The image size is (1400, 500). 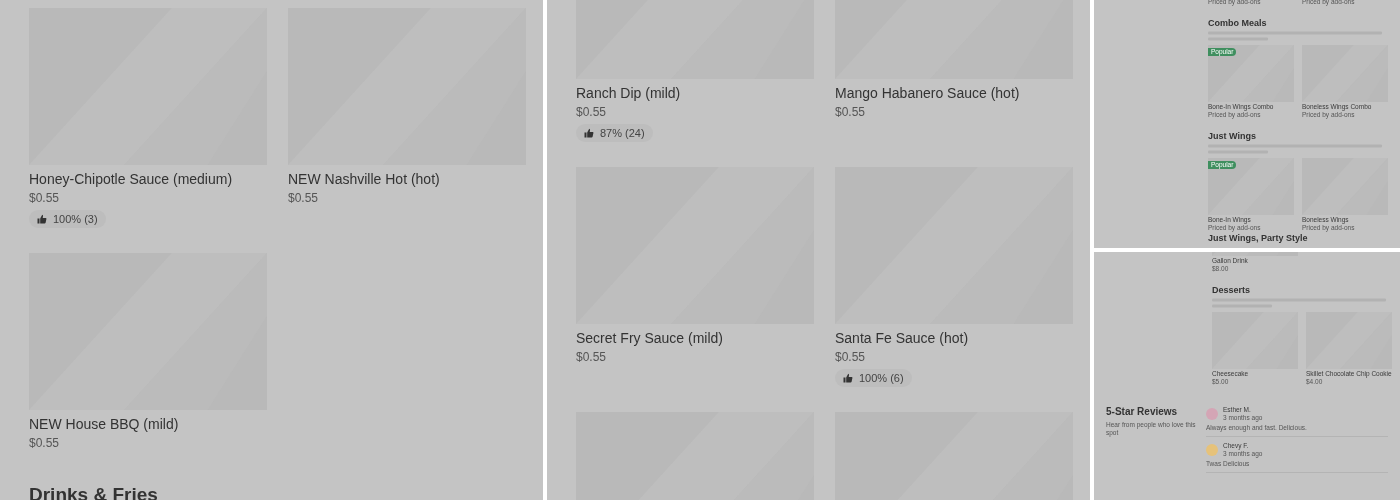 I want to click on rating-badge: 100% (3), so click(x=67, y=219).